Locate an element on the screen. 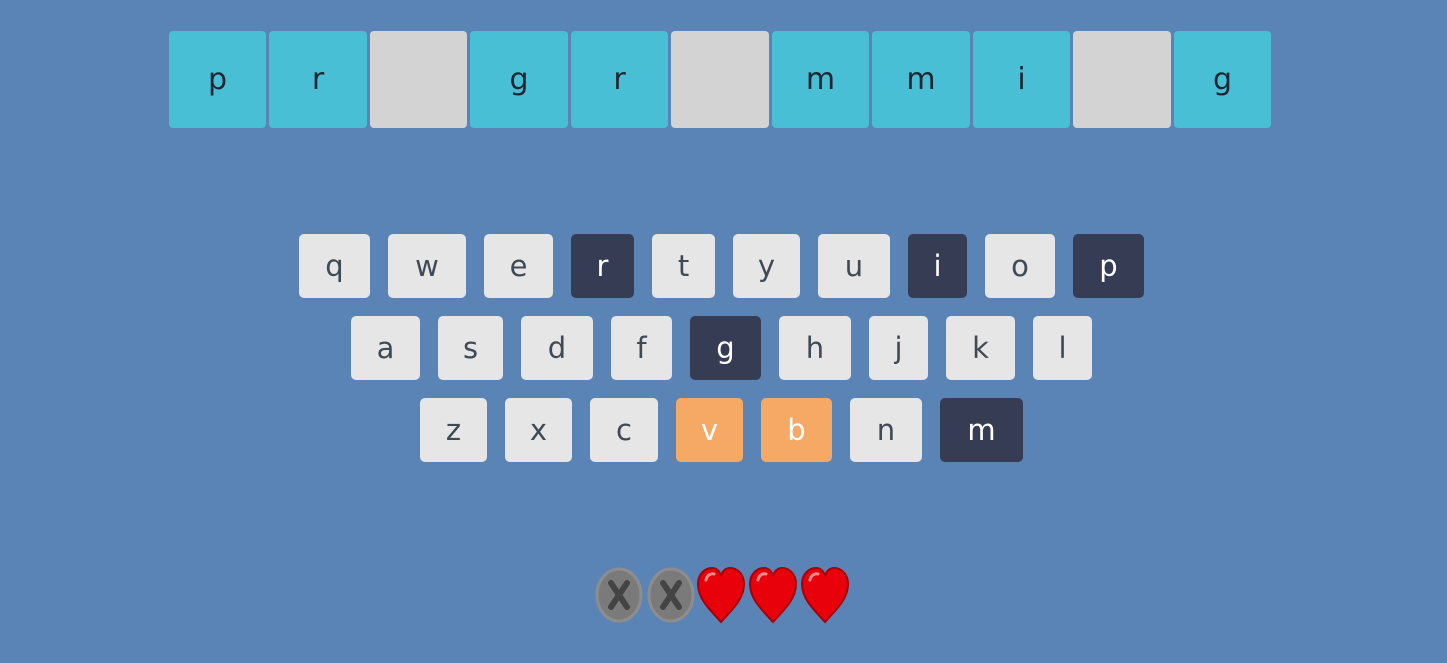 The height and width of the screenshot is (663, 1447). key-p: p is located at coordinates (1108, 266).